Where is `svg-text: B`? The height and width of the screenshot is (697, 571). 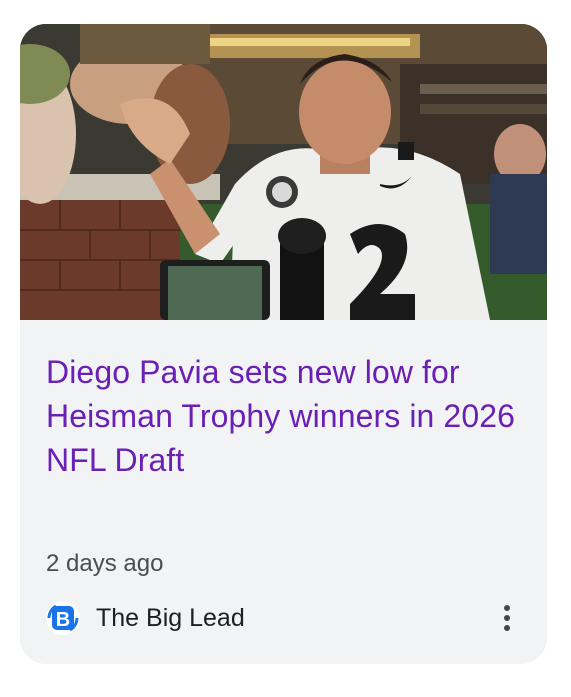 svg-text: B is located at coordinates (63, 620).